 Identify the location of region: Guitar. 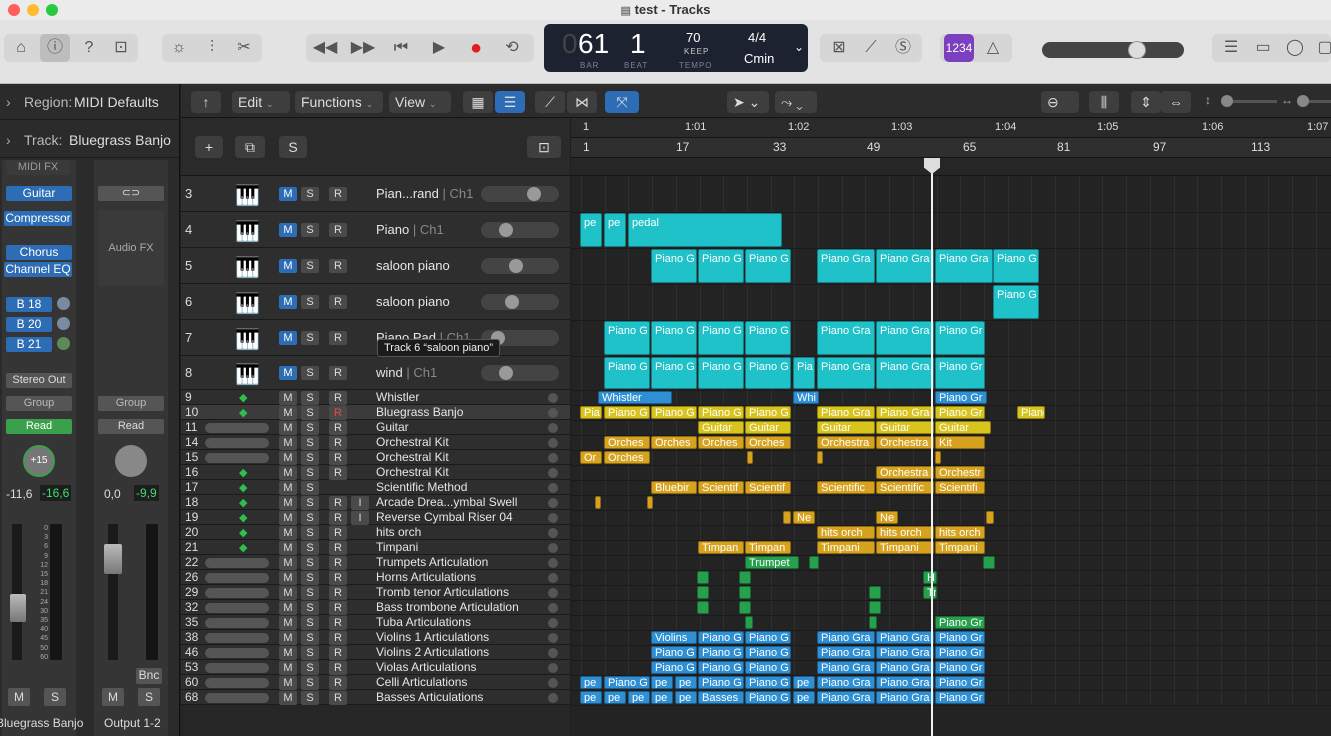
(768, 427).